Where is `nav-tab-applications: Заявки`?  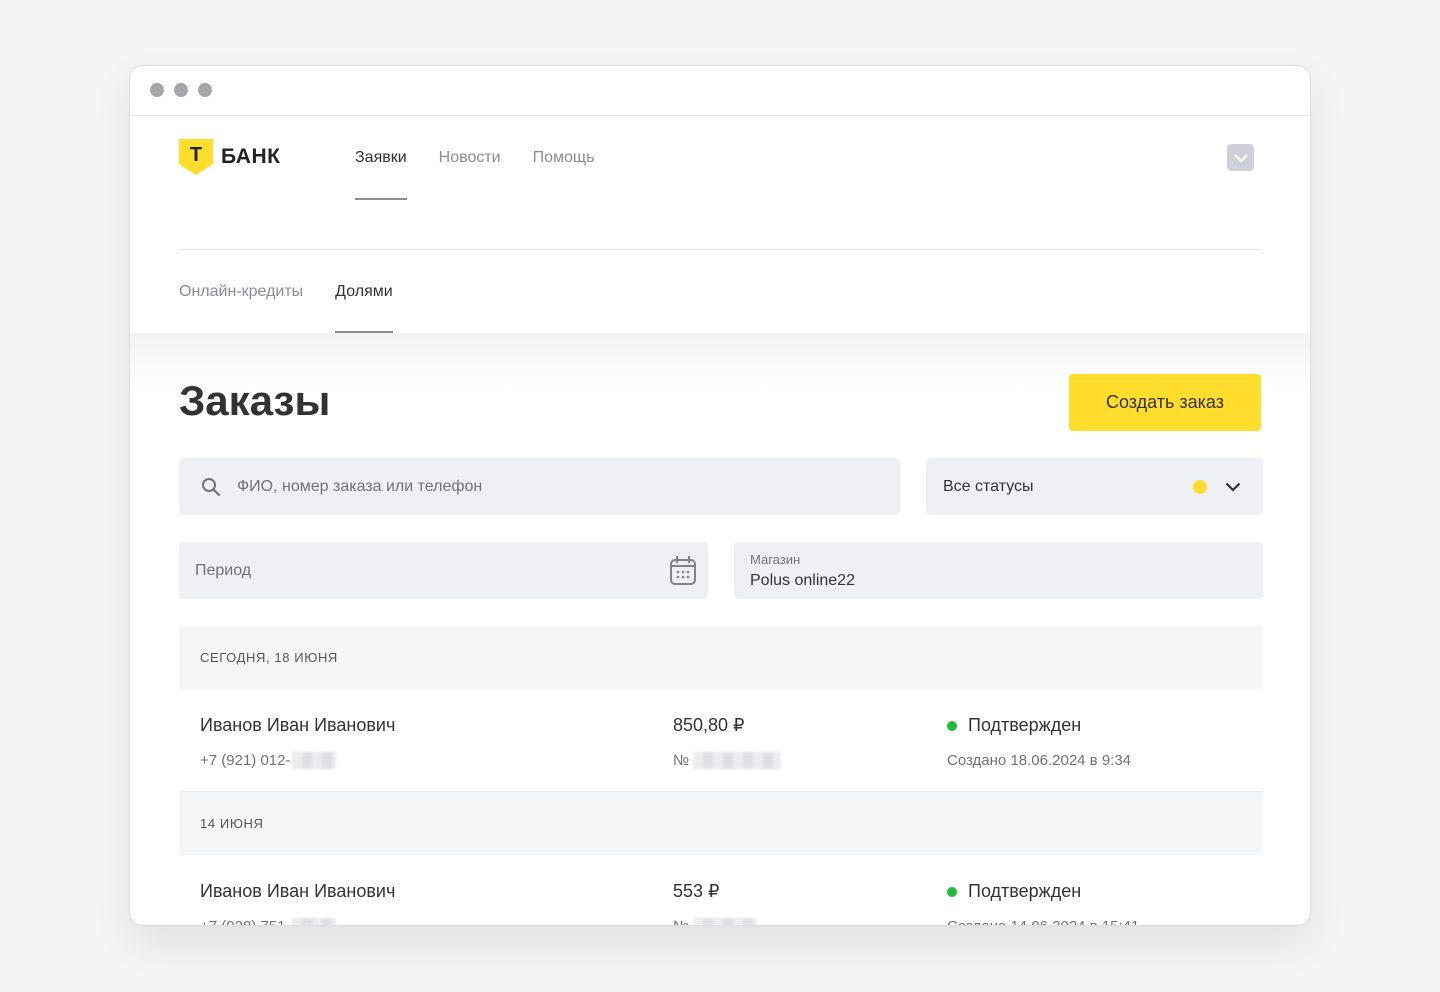 nav-tab-applications: Заявки is located at coordinates (381, 158).